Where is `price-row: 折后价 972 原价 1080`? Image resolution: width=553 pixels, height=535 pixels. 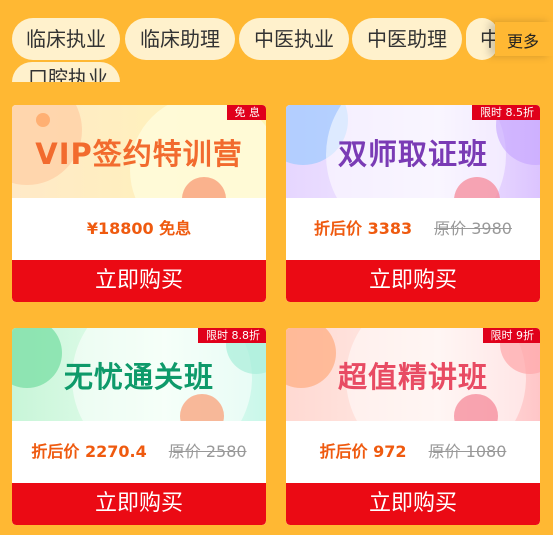 price-row: 折后价 972 原价 1080 is located at coordinates (413, 452).